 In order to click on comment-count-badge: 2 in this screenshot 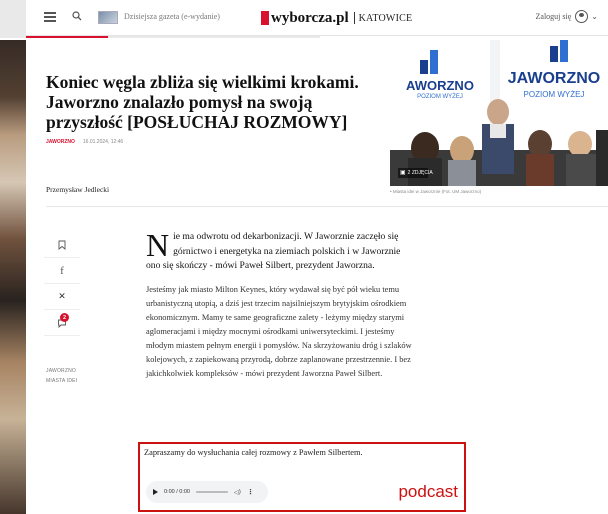, I will do `click(64, 317)`.